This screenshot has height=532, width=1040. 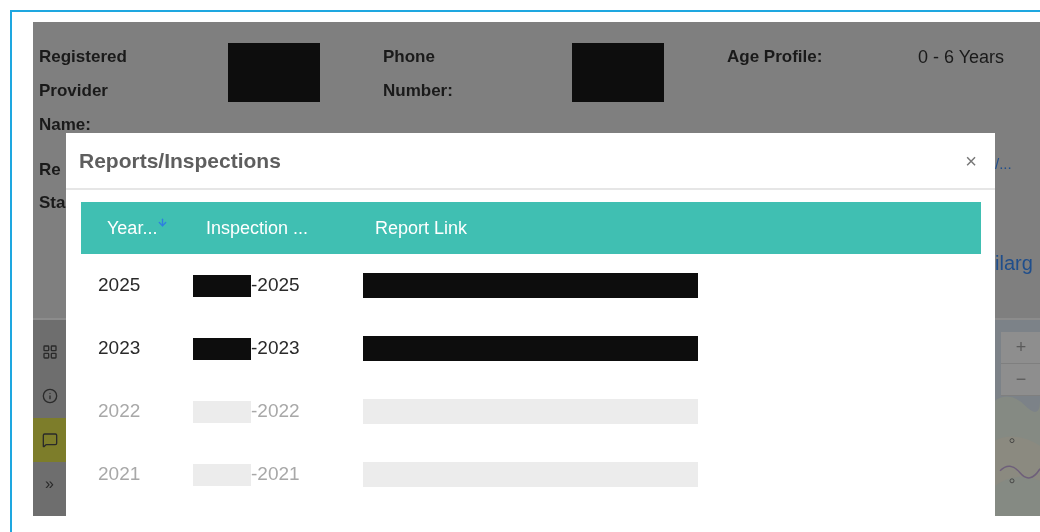 What do you see at coordinates (119, 411) in the screenshot?
I see `table-cell-text: 2022` at bounding box center [119, 411].